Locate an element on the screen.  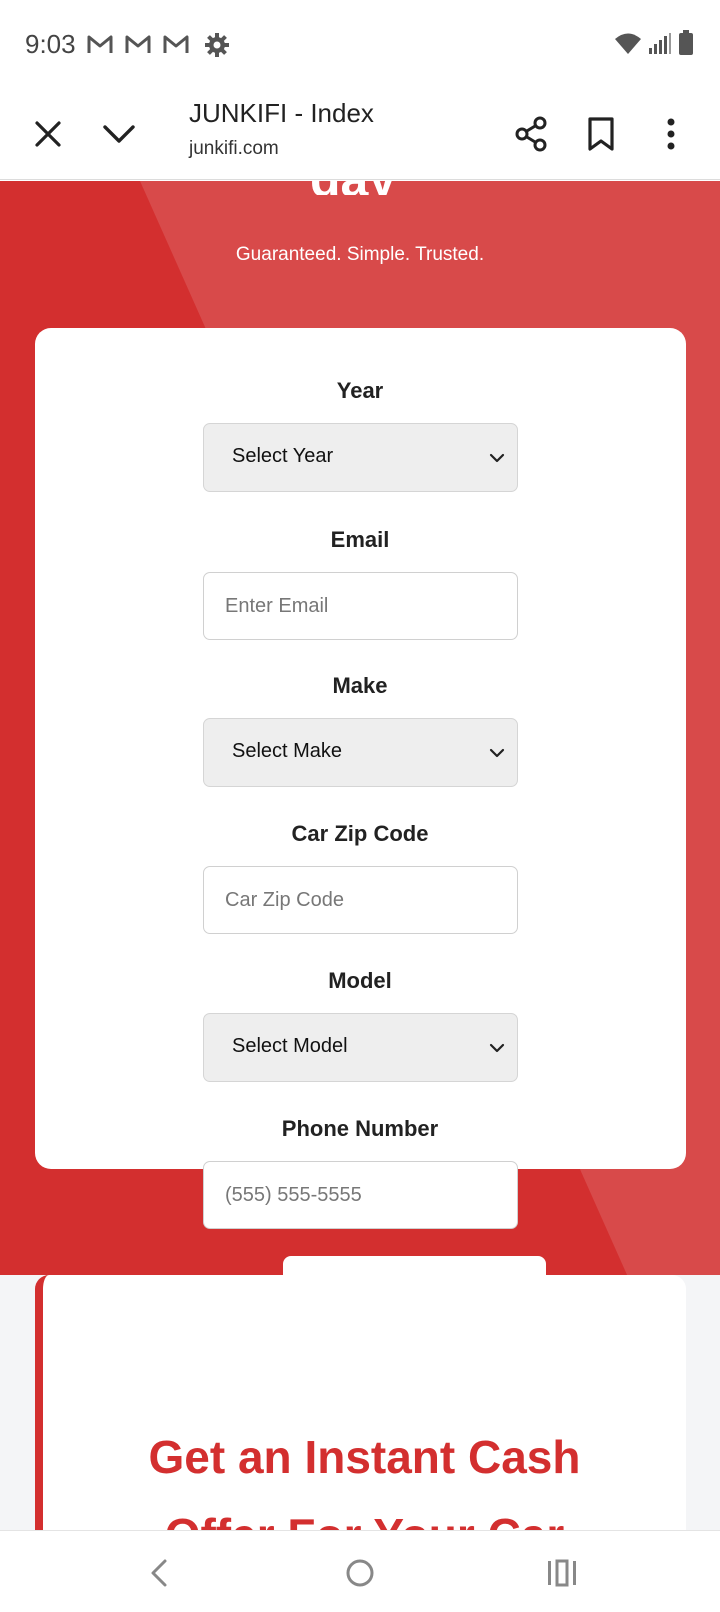
year-select: Select Year is located at coordinates (360, 457).